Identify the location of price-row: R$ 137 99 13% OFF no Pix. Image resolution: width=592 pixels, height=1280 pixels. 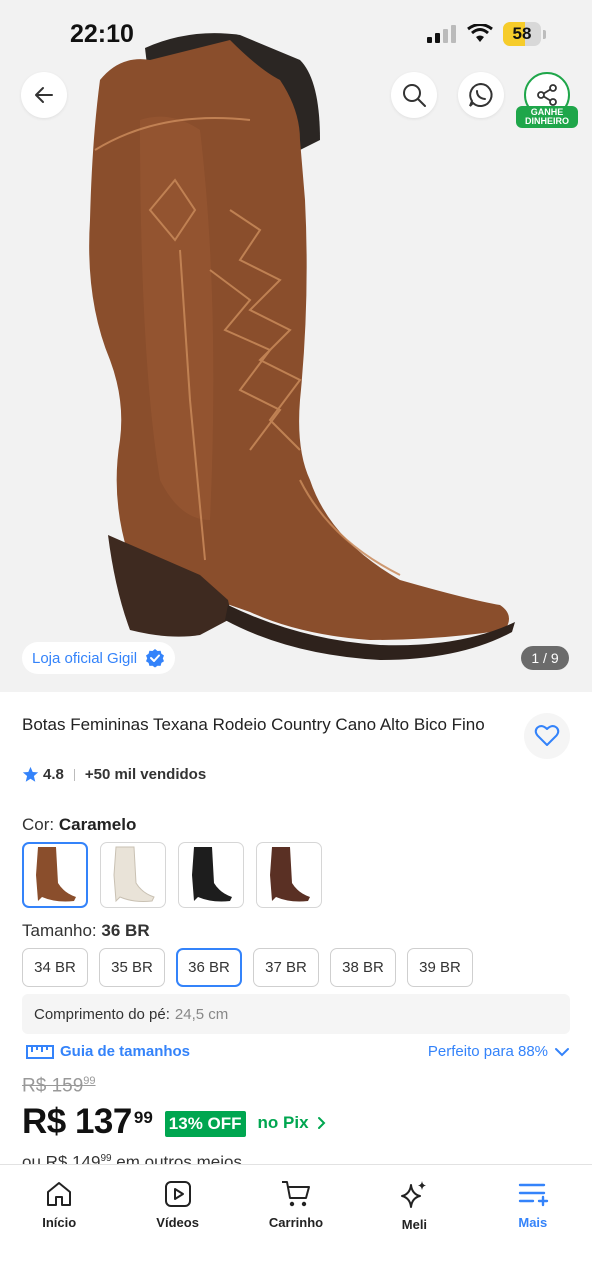
(174, 1122).